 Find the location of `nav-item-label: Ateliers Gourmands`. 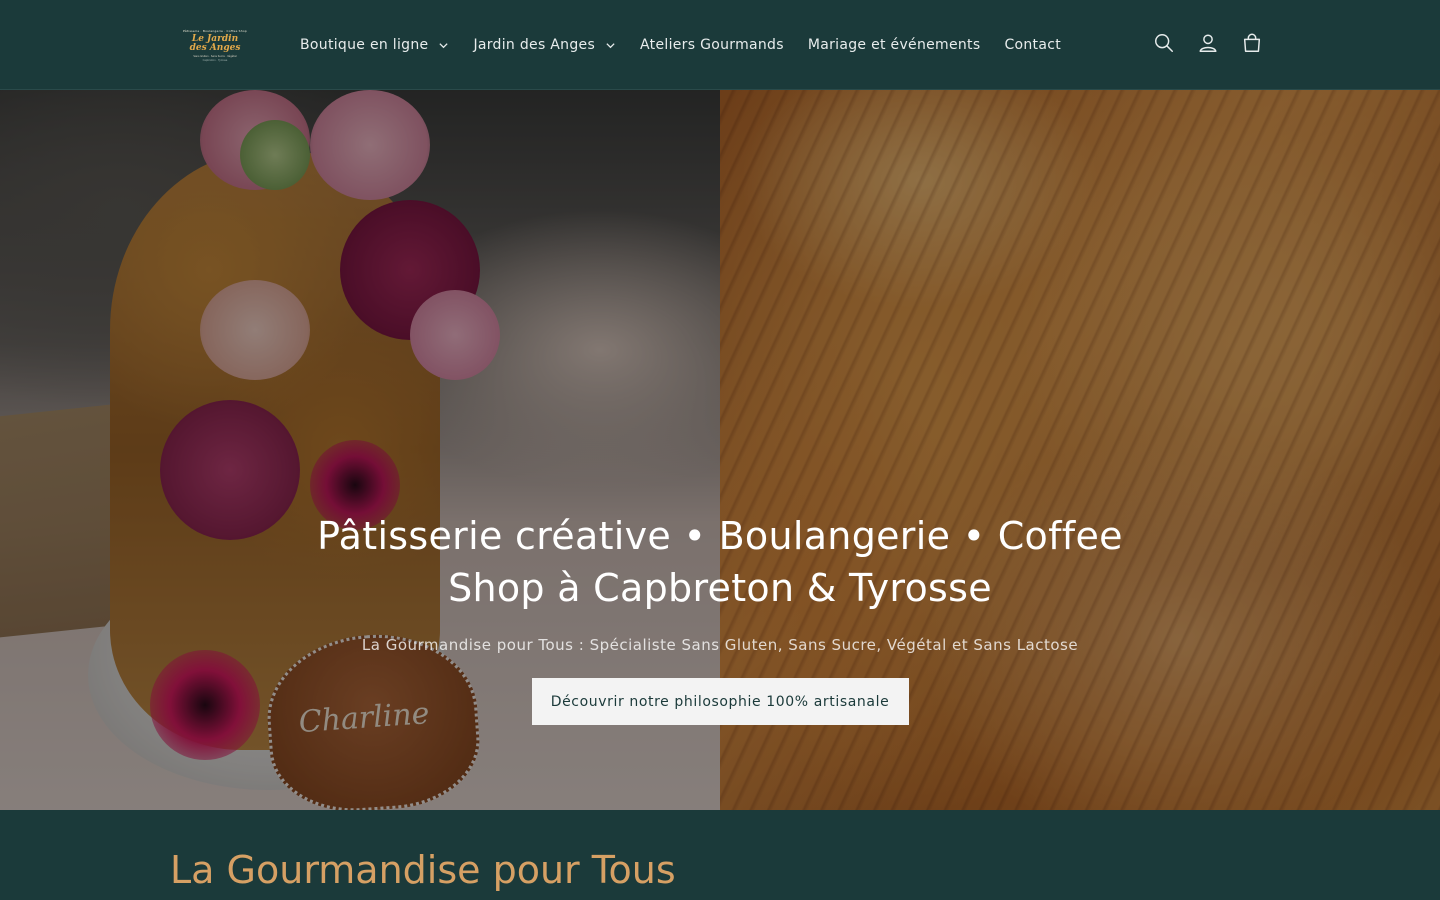

nav-item-label: Ateliers Gourmands is located at coordinates (712, 45).